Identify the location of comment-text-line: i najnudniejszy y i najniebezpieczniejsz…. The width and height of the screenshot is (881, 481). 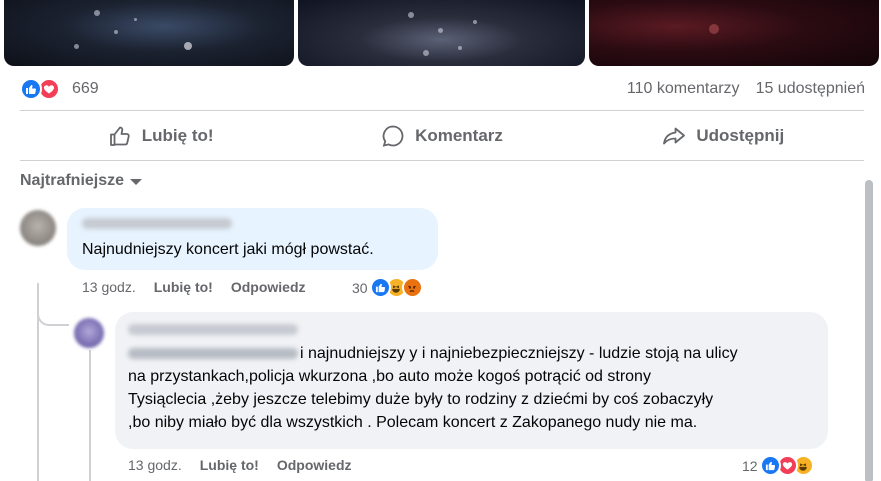
(519, 353).